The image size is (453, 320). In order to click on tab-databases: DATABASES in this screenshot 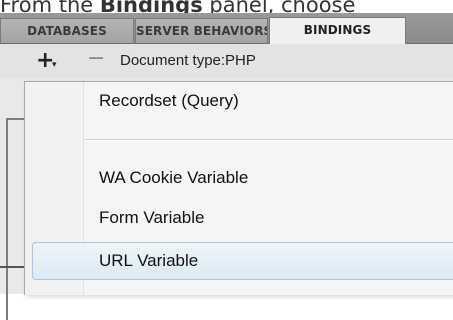, I will do `click(67, 30)`.